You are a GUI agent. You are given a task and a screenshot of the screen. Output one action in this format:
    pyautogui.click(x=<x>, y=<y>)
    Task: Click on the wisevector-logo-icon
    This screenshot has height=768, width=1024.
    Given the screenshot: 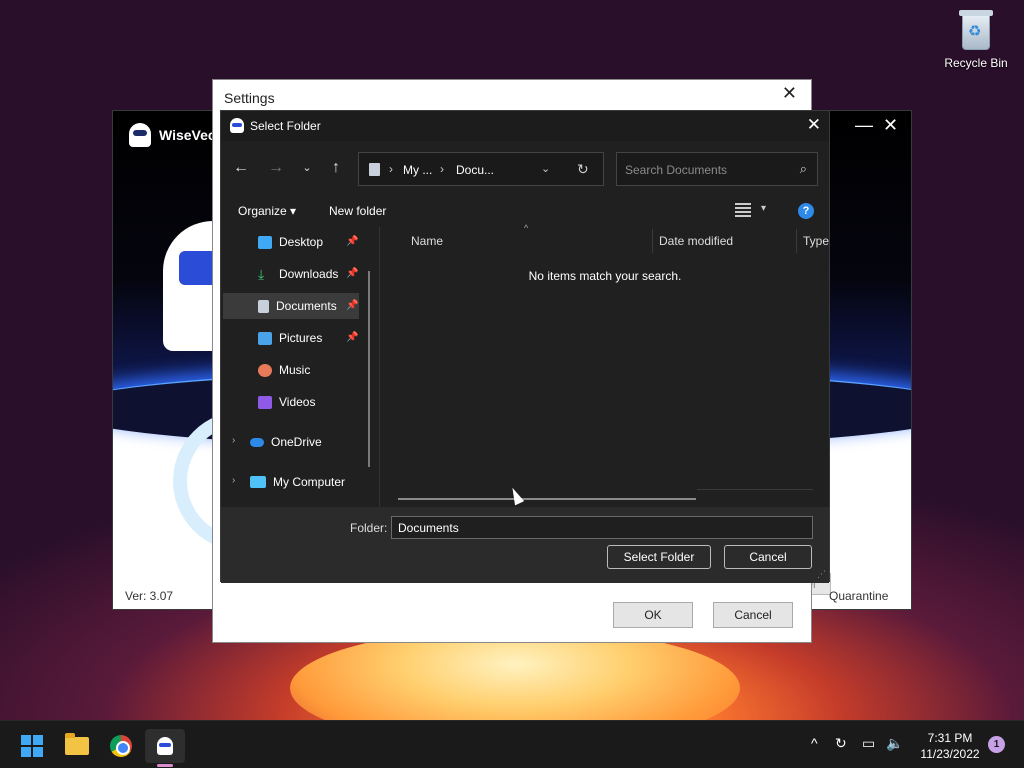 What is the action you would take?
    pyautogui.click(x=140, y=135)
    